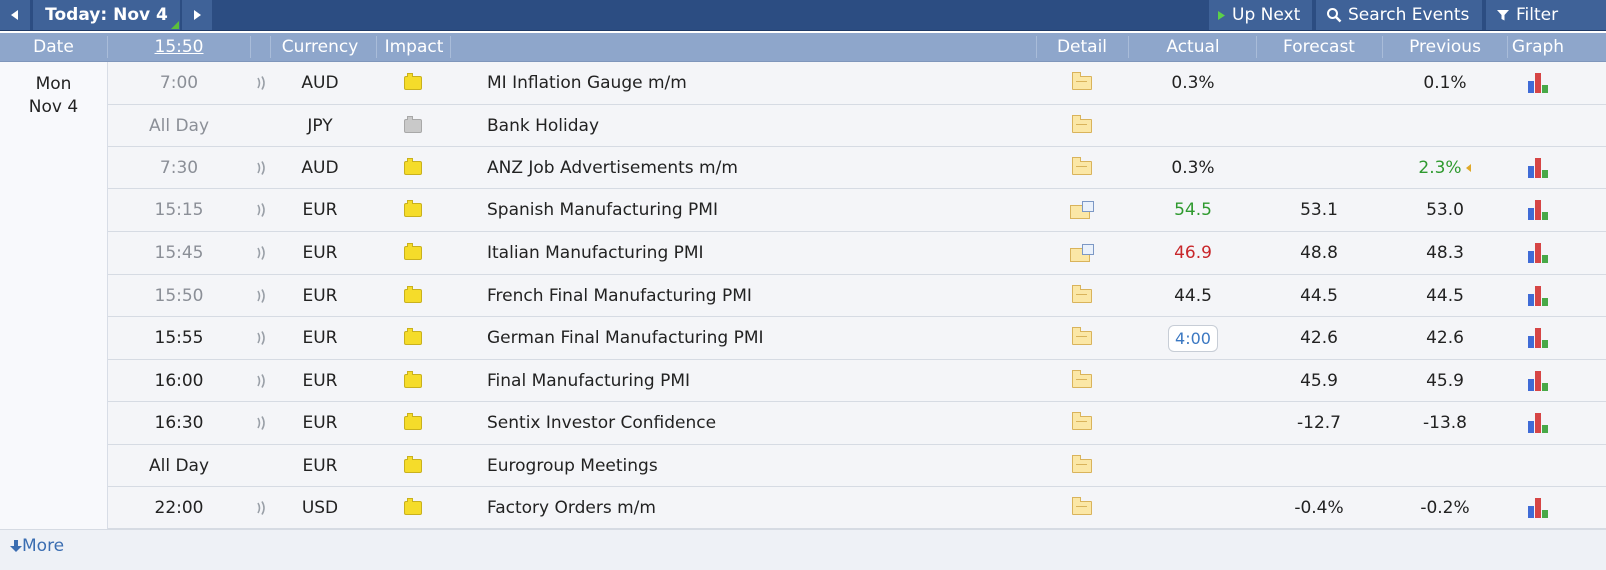  What do you see at coordinates (767, 380) in the screenshot?
I see `event-title: Final Manufacturing PMI` at bounding box center [767, 380].